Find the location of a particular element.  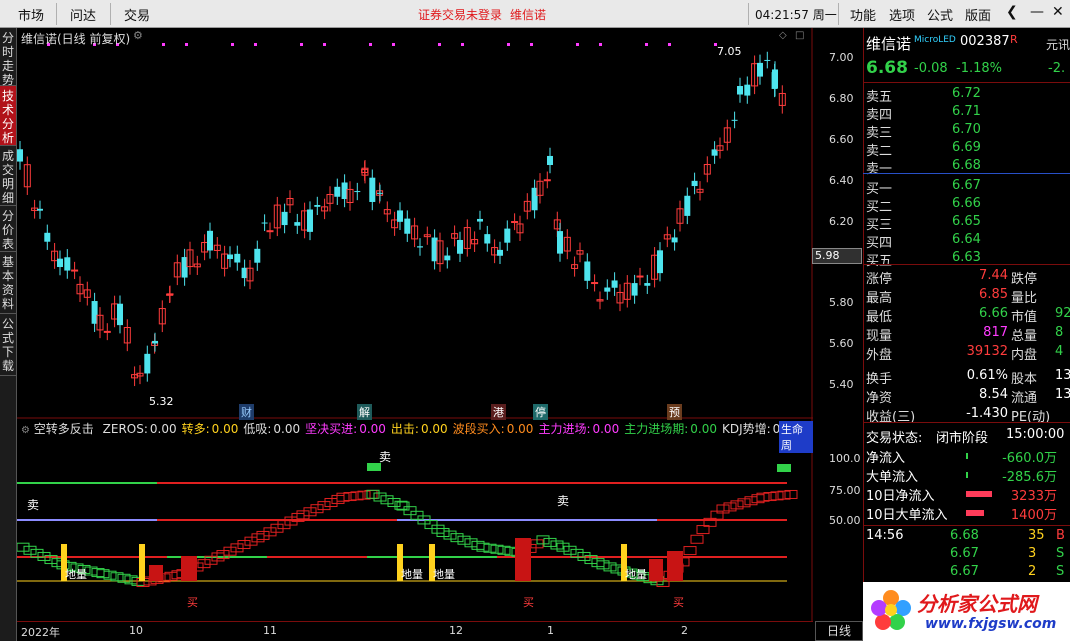

book-label: 卖二 is located at coordinates (879, 151).